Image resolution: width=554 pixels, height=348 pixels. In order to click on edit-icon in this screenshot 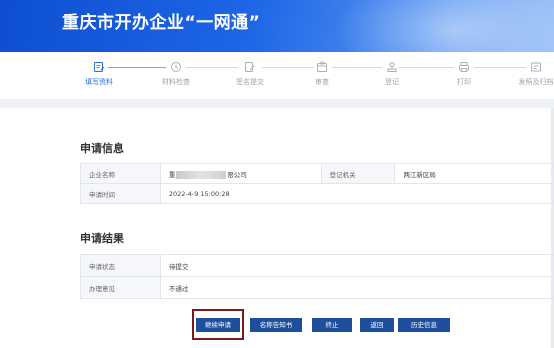, I will do `click(99, 67)`.